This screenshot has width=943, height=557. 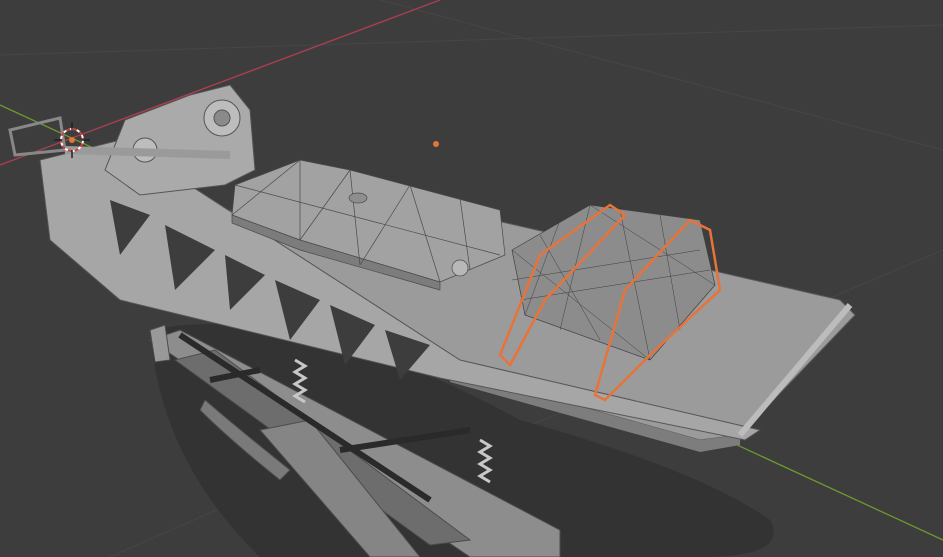 I want to click on object-origin-point, so click(x=436, y=144).